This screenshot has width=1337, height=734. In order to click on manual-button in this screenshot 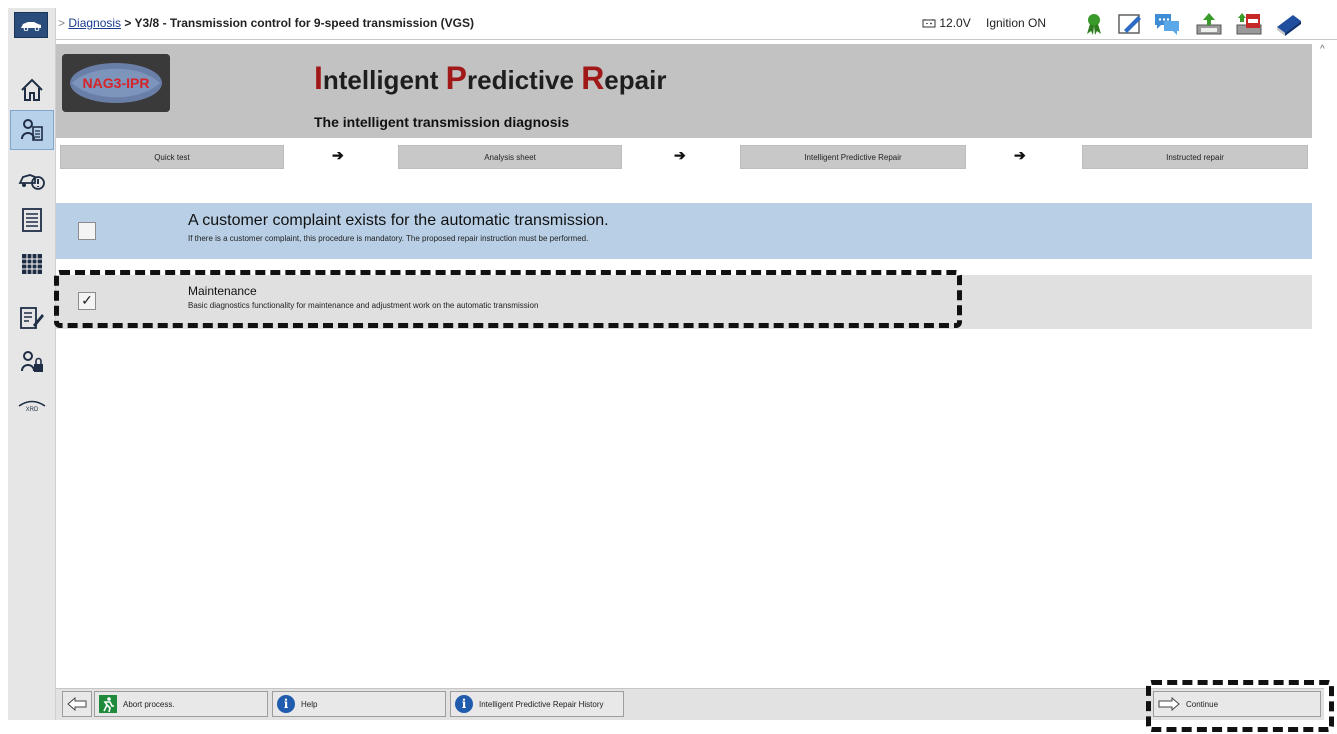, I will do `click(1288, 24)`.